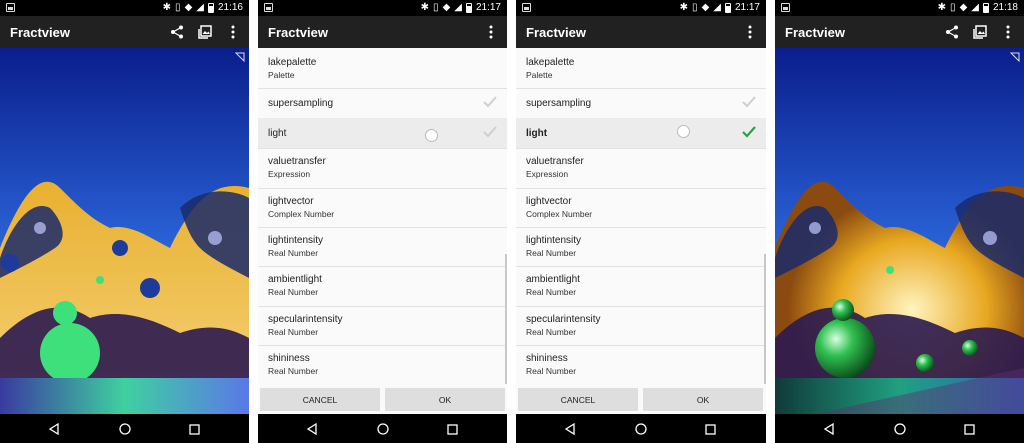  What do you see at coordinates (488, 7) in the screenshot?
I see `status-time: 21:17` at bounding box center [488, 7].